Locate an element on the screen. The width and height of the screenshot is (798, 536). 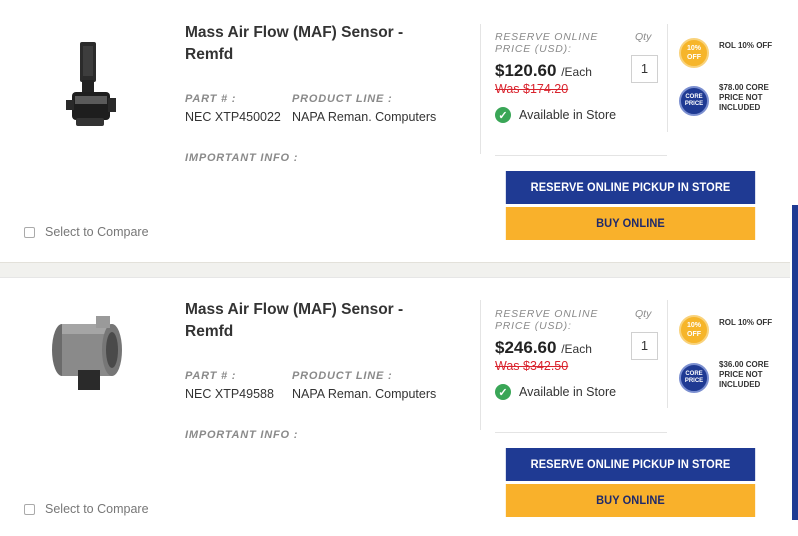
core-price-text: $78.00 CORE PRICE NOT INCLUDED is located at coordinates (744, 97).